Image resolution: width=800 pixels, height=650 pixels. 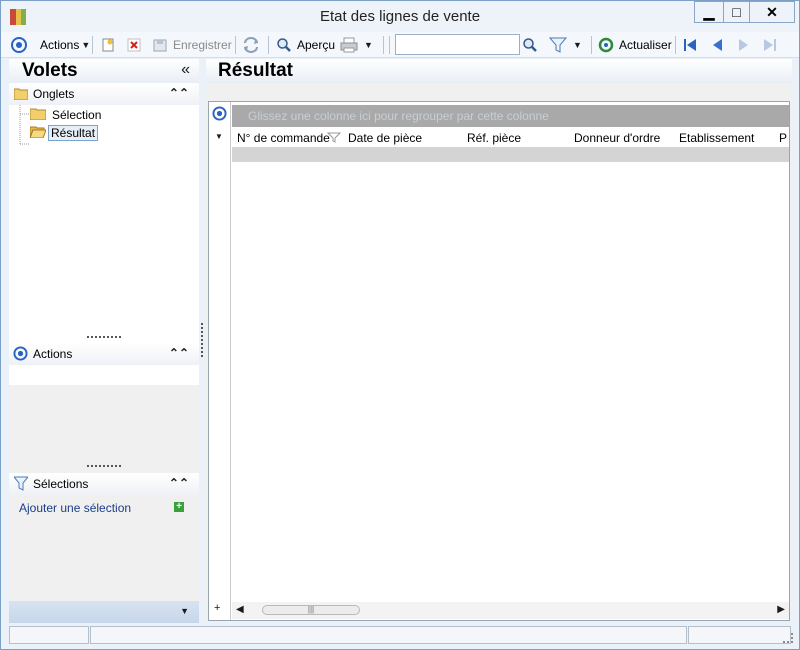 I want to click on resize-grip, so click(x=788, y=638).